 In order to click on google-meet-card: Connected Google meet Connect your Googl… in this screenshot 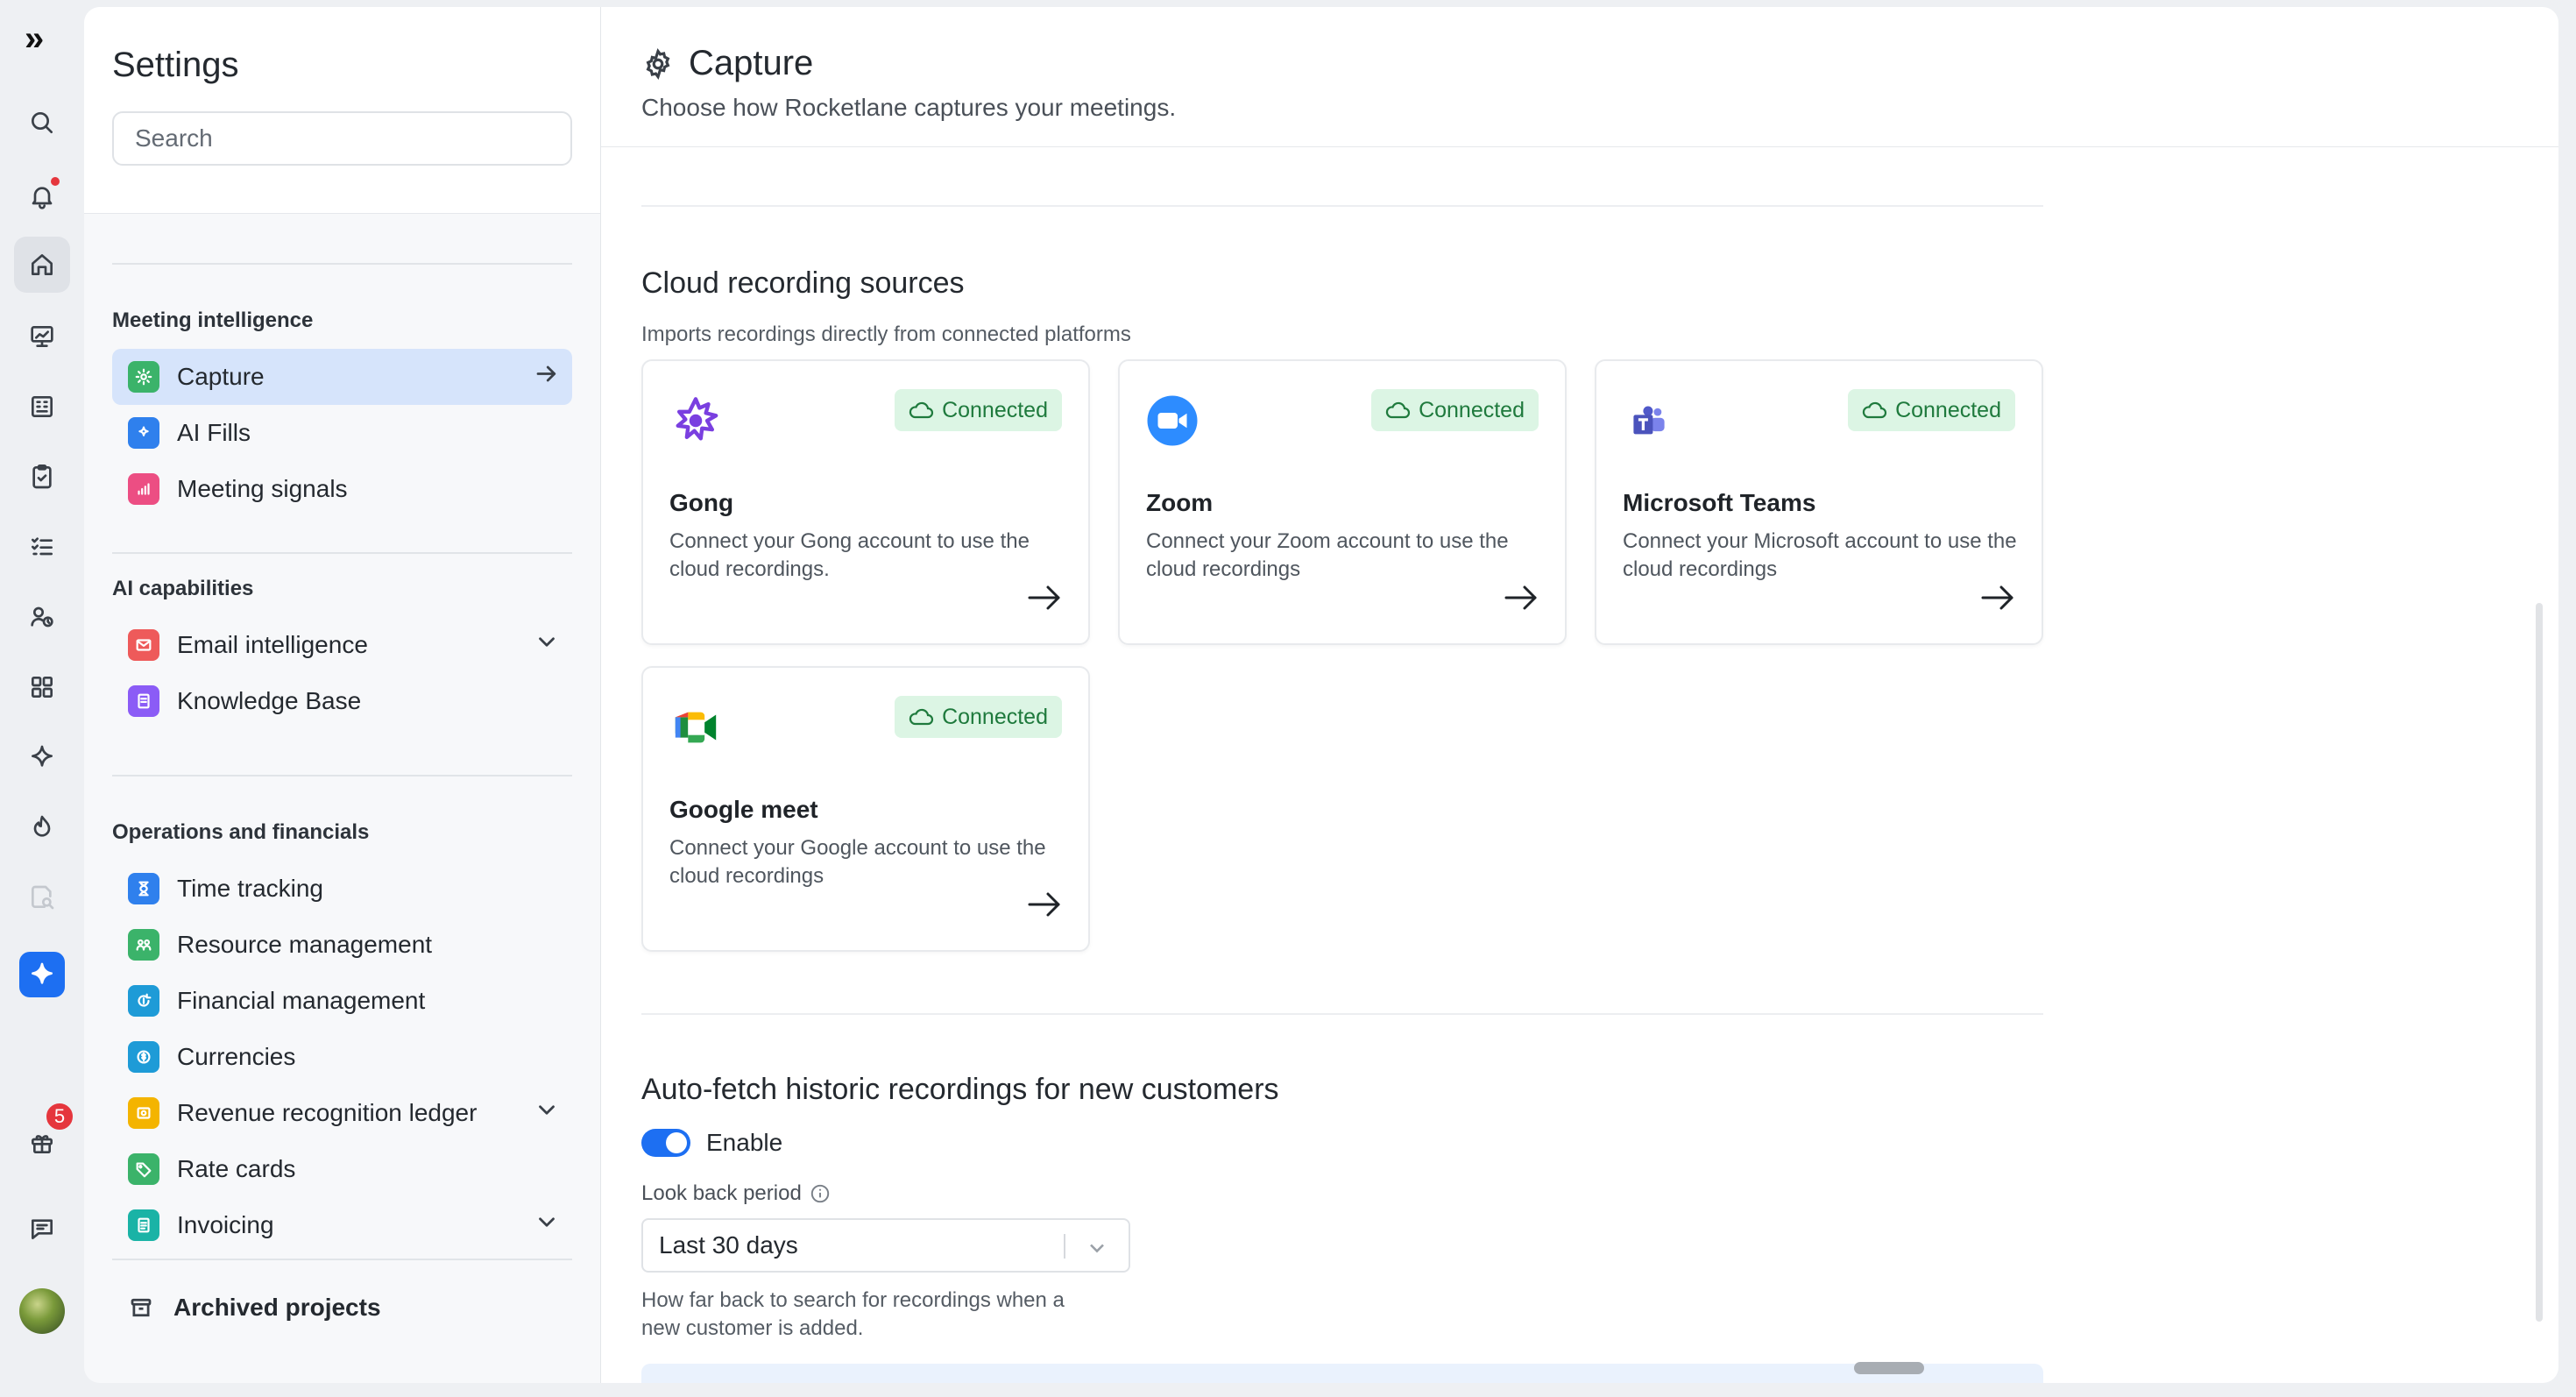, I will do `click(865, 809)`.